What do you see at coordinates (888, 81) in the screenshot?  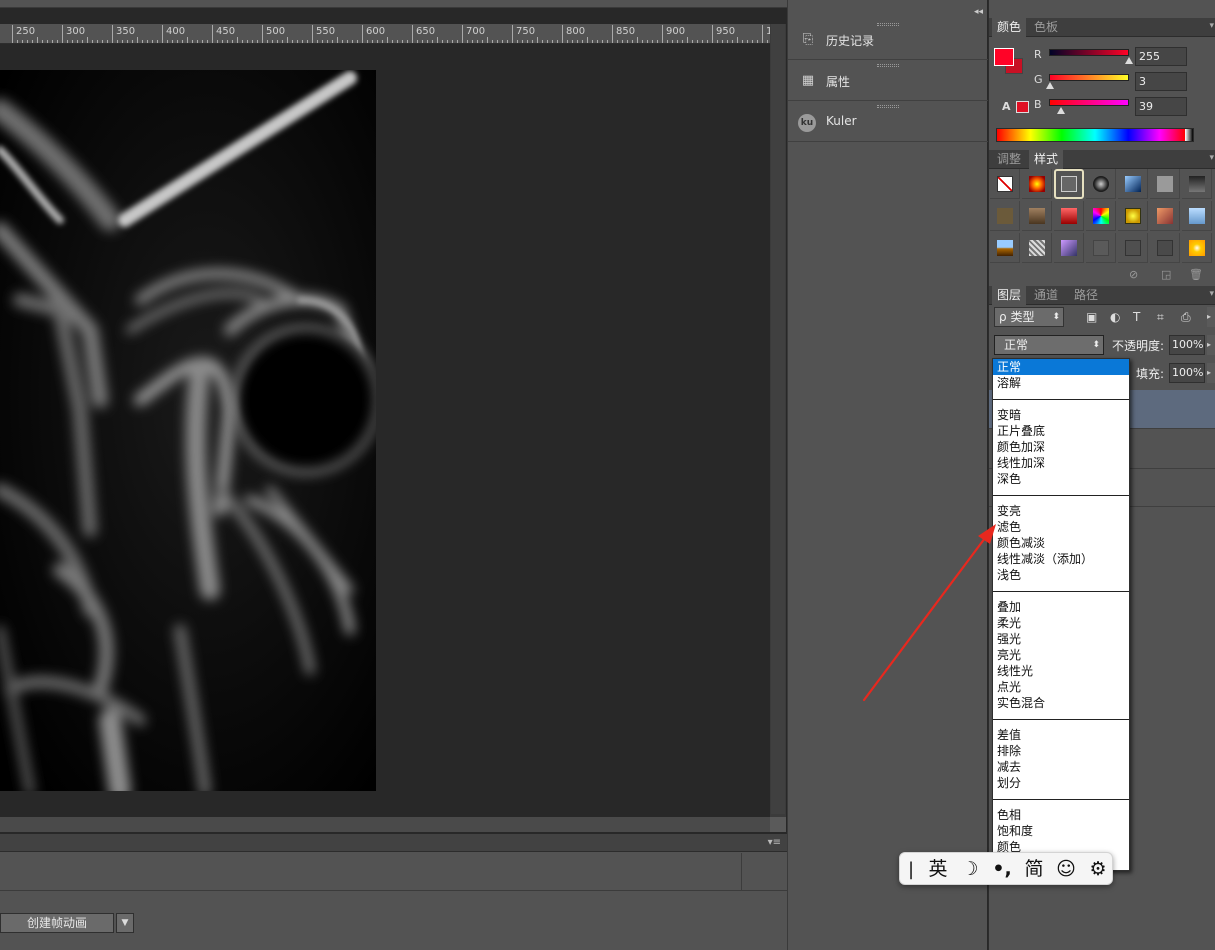 I see `panel-properties: ▦ 属性` at bounding box center [888, 81].